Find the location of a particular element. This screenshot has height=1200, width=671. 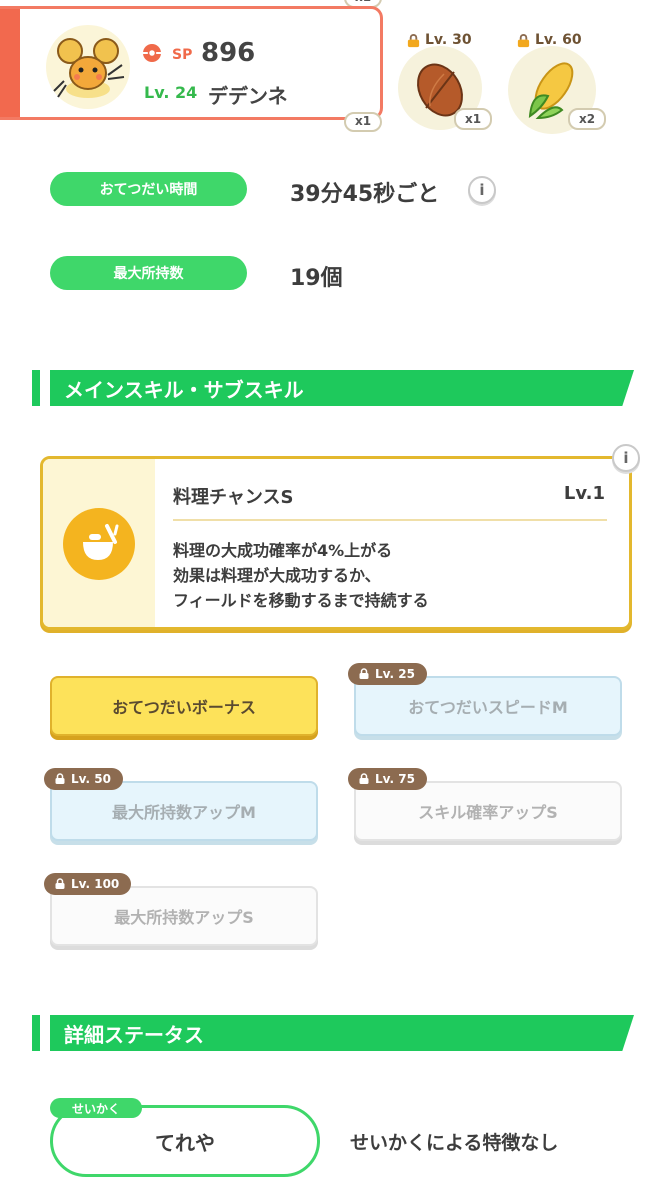

card-accent-stripe is located at coordinates (10, 63).